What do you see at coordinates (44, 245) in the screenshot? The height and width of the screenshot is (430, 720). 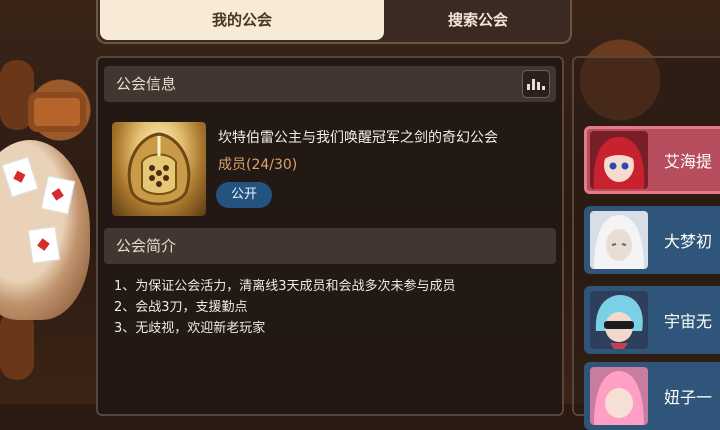 I see `playing-card` at bounding box center [44, 245].